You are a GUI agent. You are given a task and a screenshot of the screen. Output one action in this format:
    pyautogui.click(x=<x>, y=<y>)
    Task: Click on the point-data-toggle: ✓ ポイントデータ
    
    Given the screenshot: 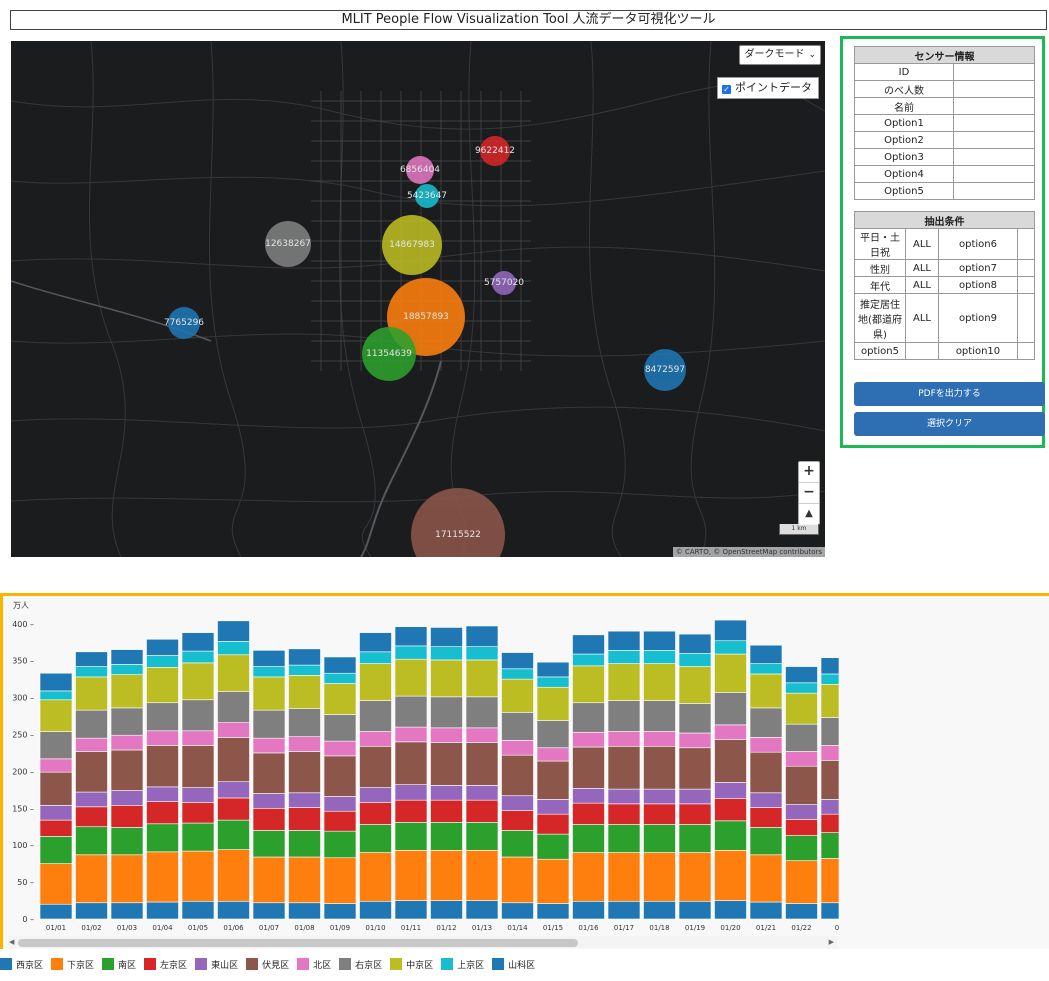 What is the action you would take?
    pyautogui.click(x=768, y=88)
    